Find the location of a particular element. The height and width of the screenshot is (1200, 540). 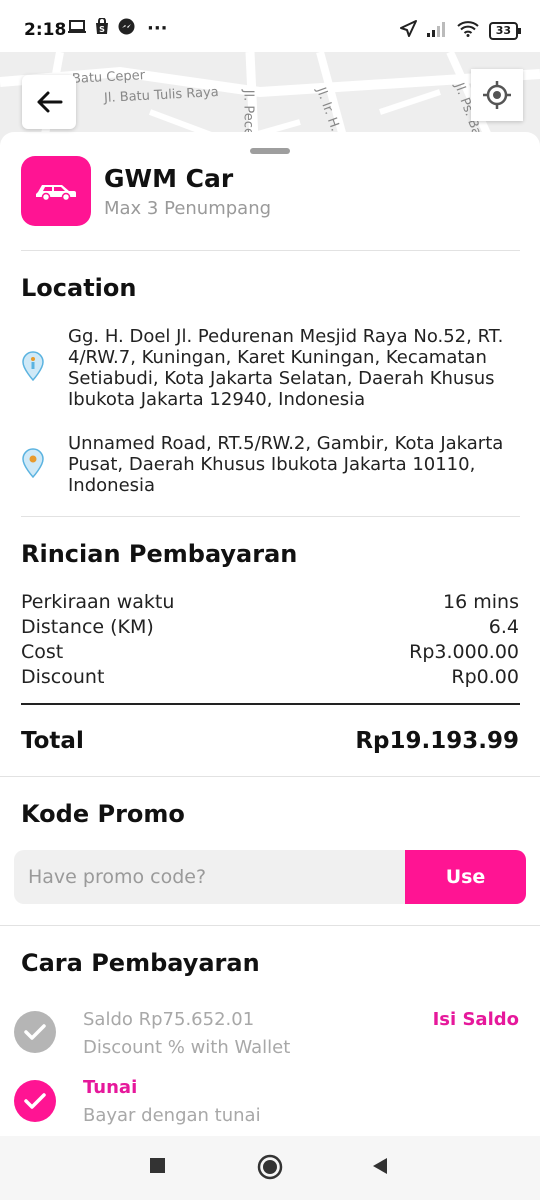

status-time: 2:18 is located at coordinates (45, 30).